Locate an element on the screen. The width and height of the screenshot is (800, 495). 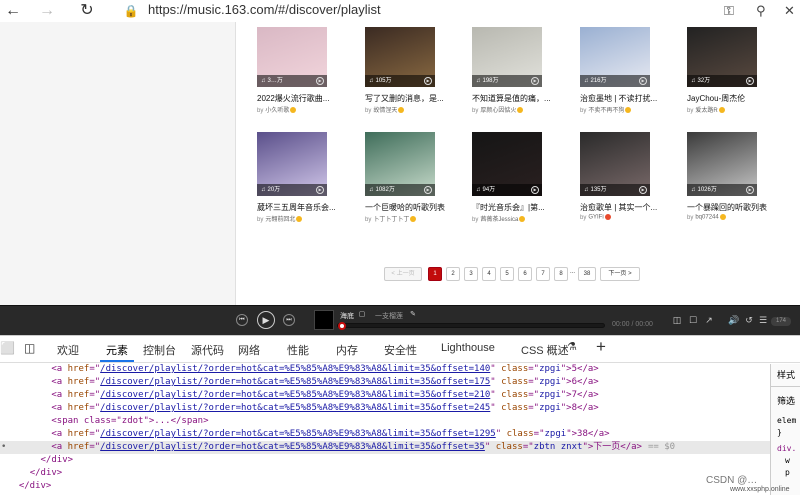
close-icon: ✕ is located at coordinates (789, 11).